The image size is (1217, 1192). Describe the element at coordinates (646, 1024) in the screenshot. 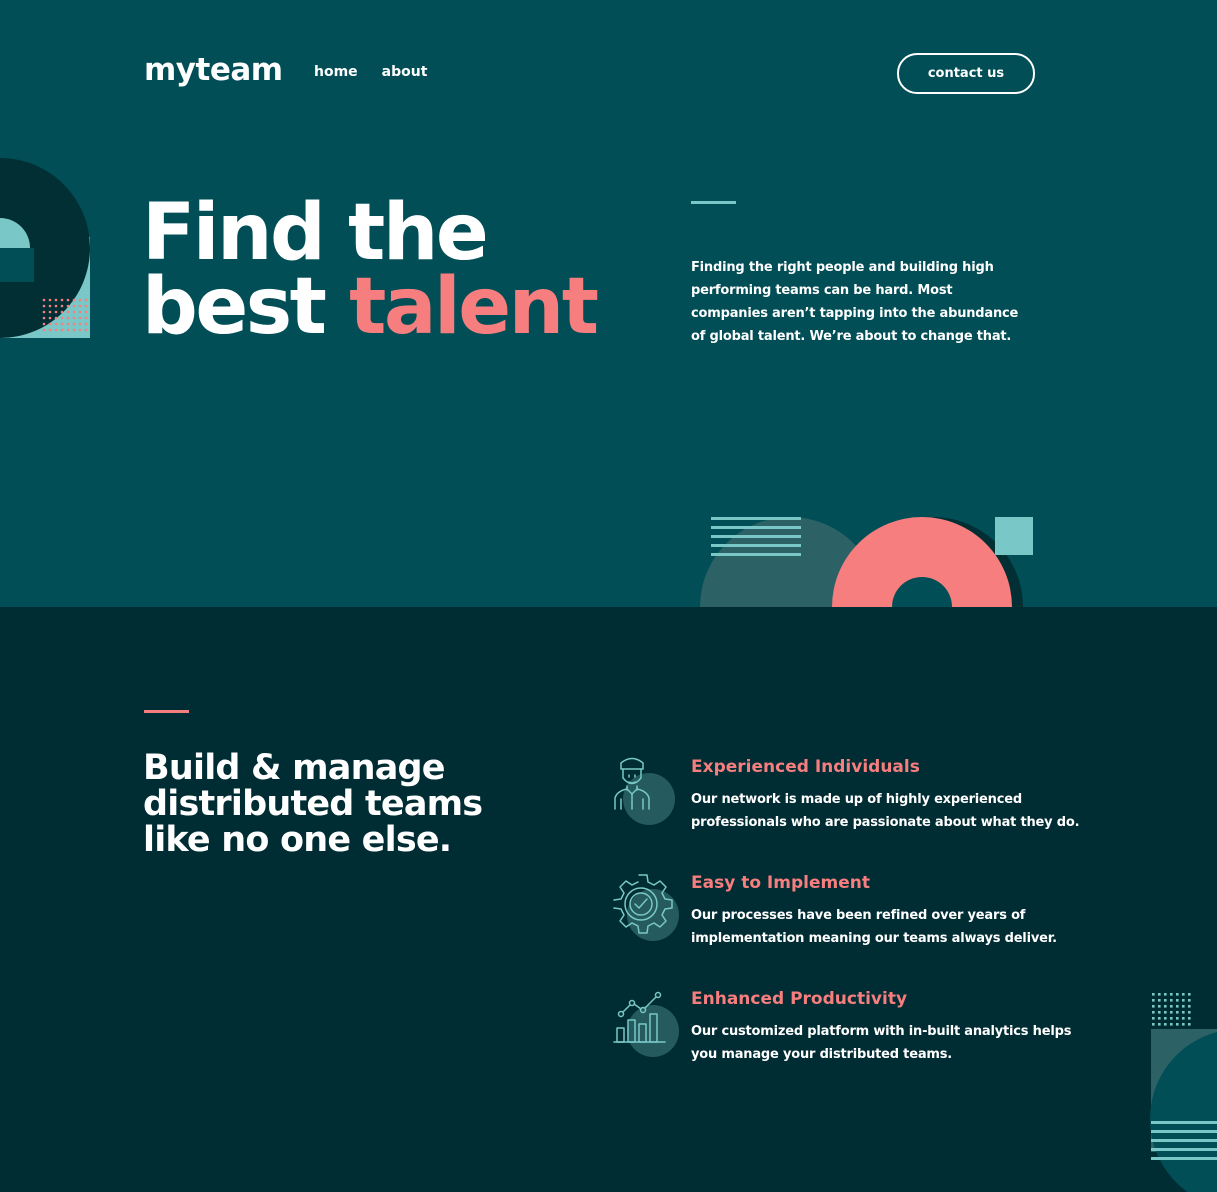

I see `chart-icon` at that location.